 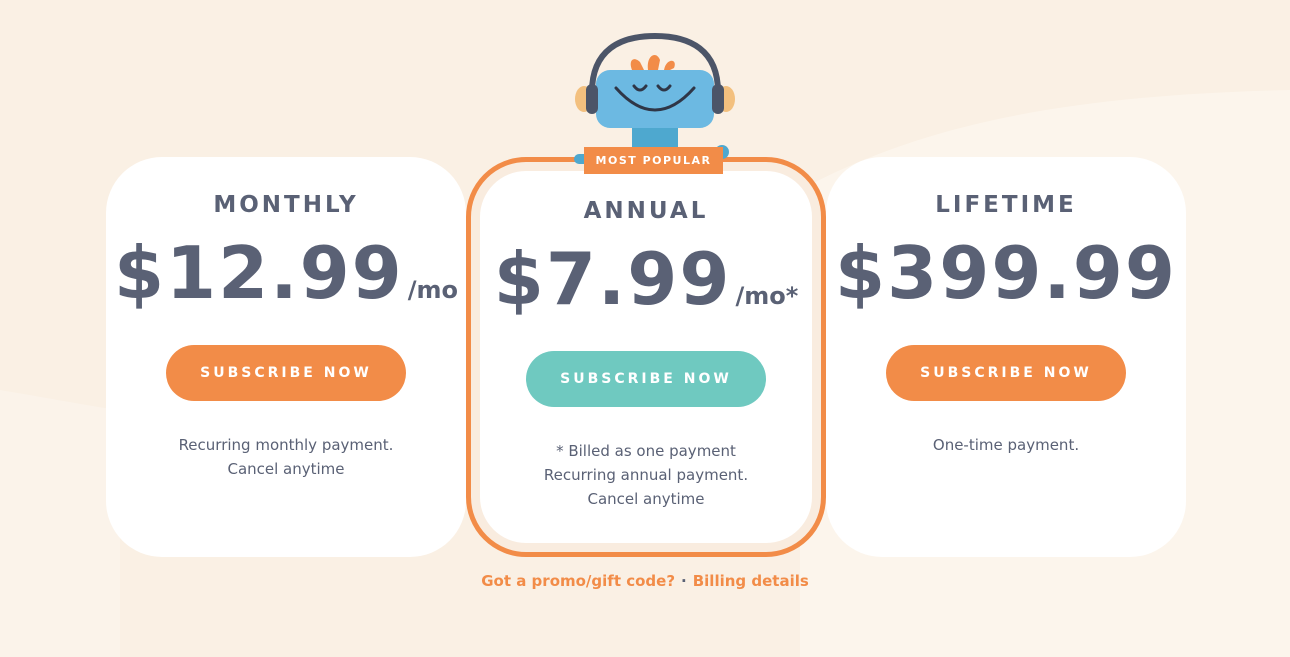 I want to click on price-amount: $399.99, so click(x=1006, y=273).